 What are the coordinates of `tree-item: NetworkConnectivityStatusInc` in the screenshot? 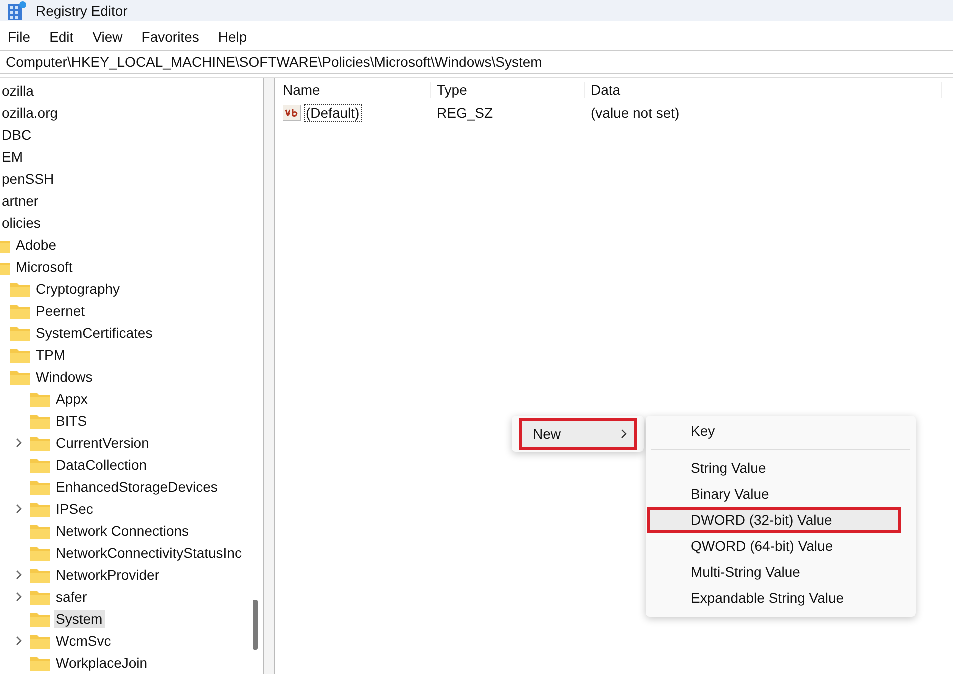 It's located at (149, 553).